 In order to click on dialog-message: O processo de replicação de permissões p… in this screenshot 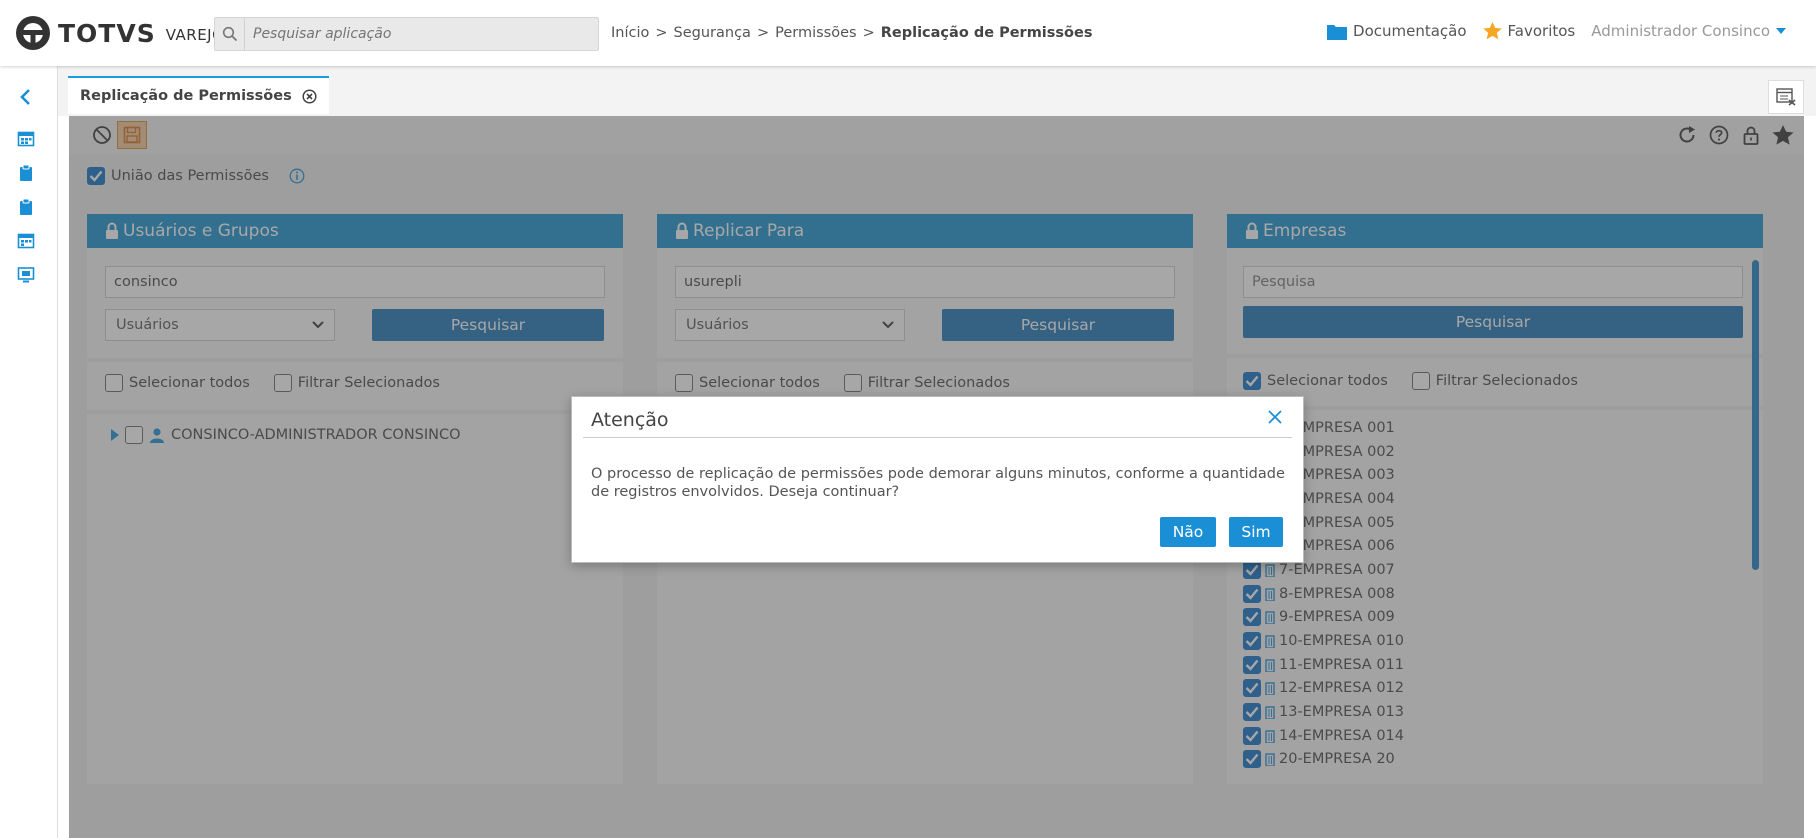, I will do `click(938, 483)`.